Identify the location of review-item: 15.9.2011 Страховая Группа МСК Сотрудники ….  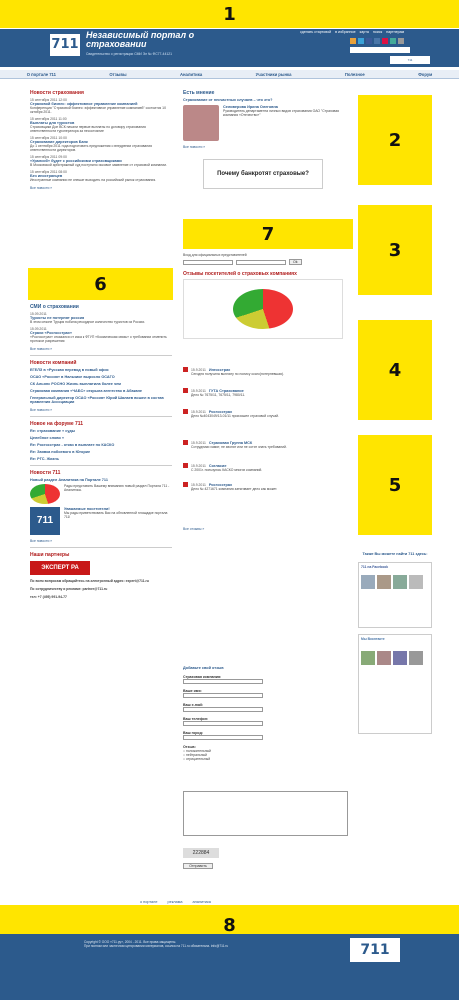
(268, 444).